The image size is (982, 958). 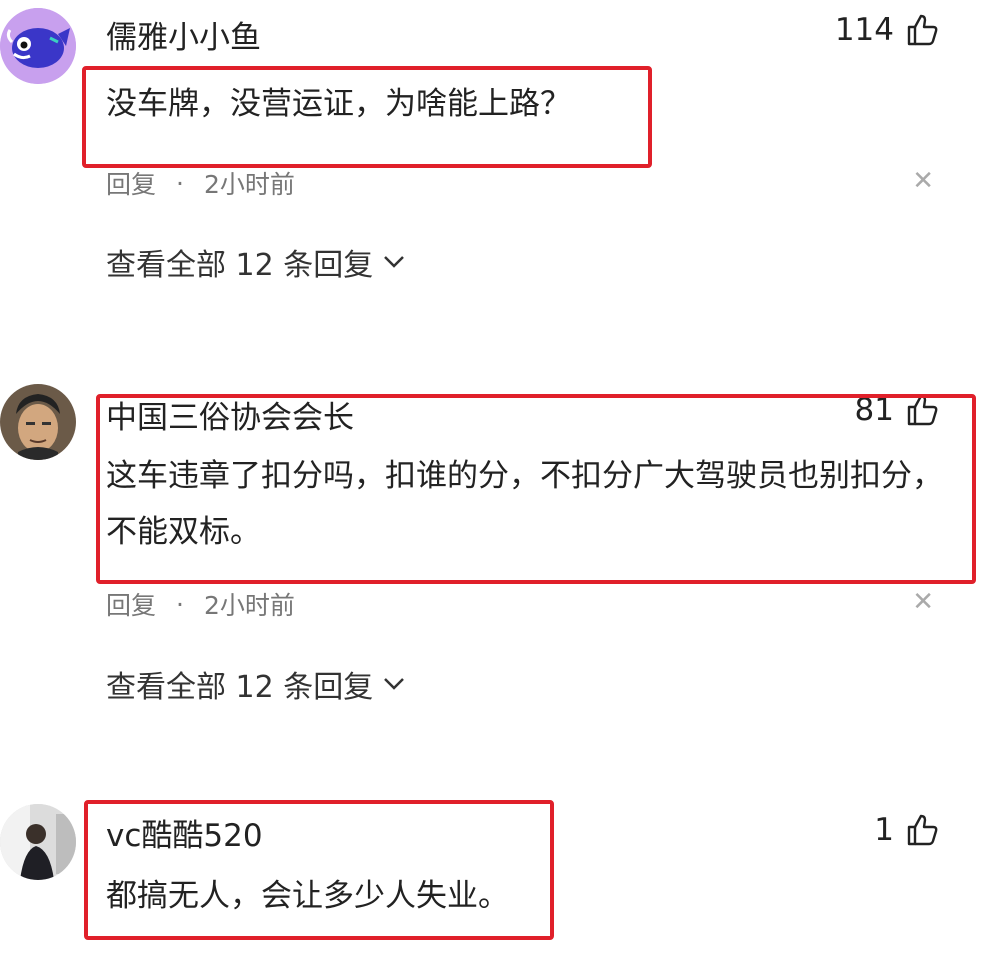 I want to click on like-button: 114, so click(x=887, y=30).